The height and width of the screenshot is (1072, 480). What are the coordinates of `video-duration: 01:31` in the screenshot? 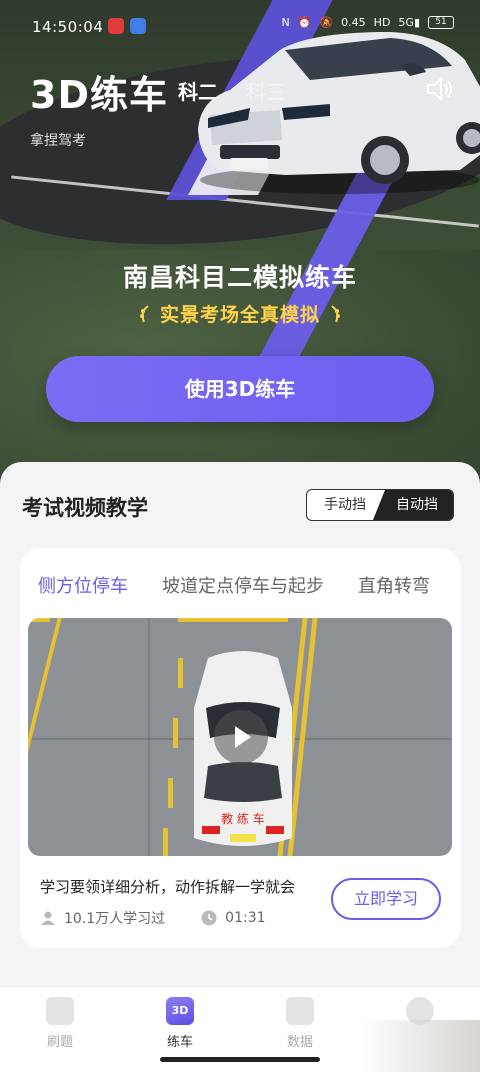 It's located at (245, 918).